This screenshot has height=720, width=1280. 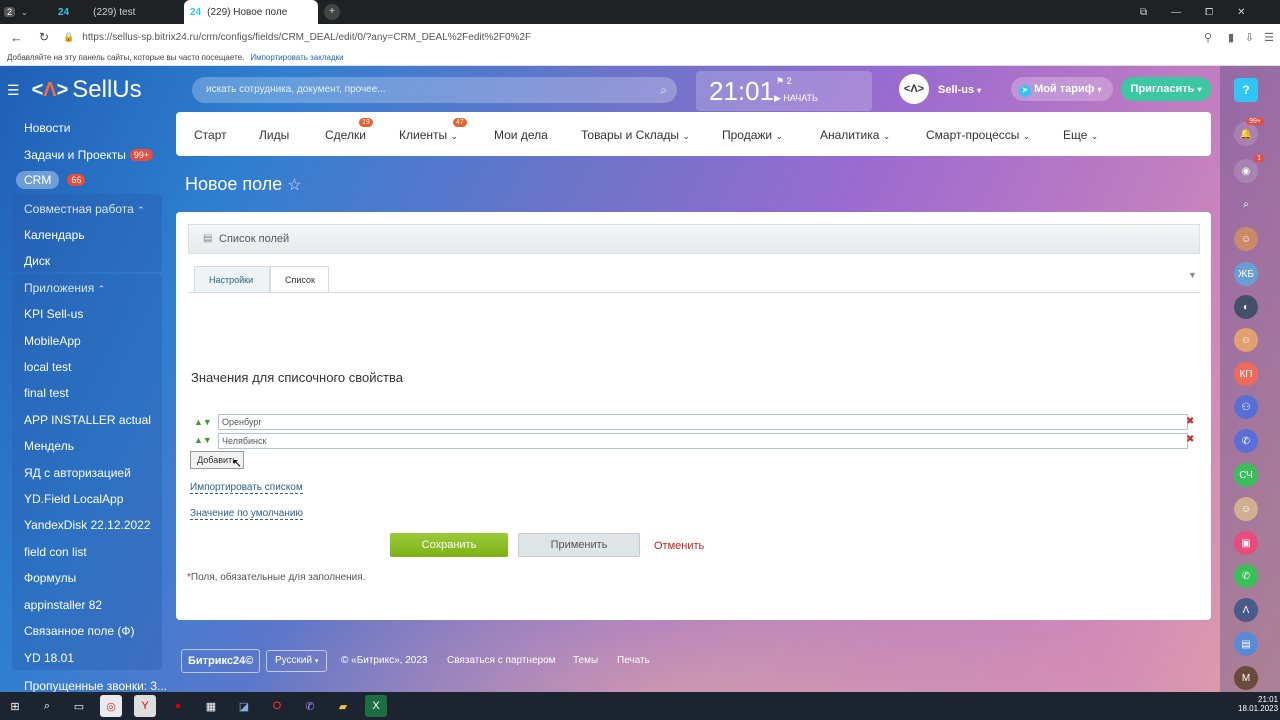 What do you see at coordinates (1176, 12) in the screenshot?
I see `minimize-icon: —` at bounding box center [1176, 12].